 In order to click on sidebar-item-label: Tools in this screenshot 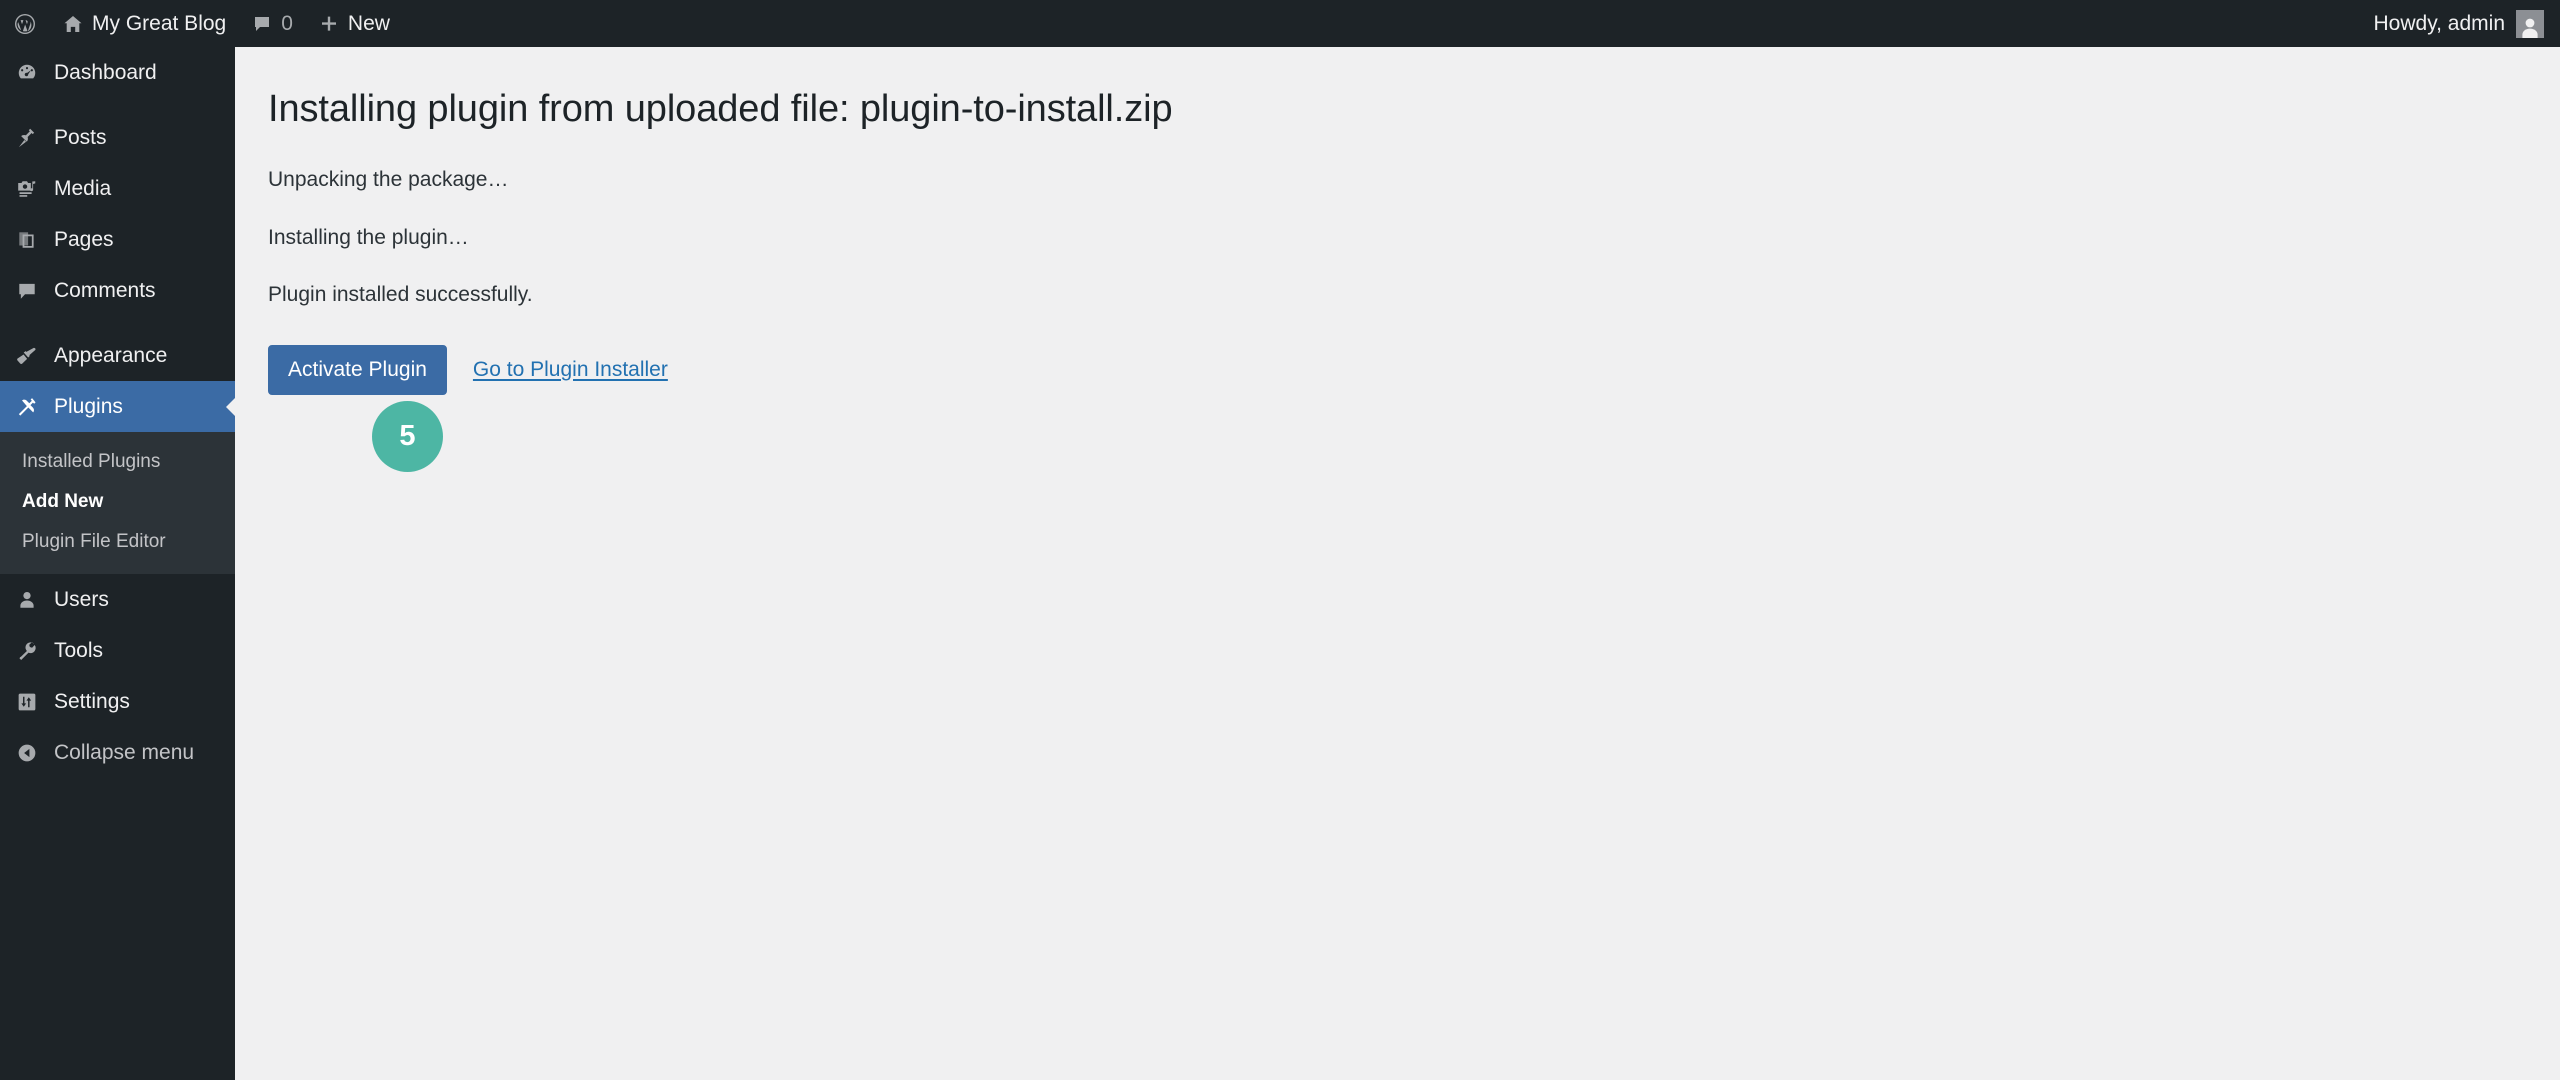, I will do `click(79, 650)`.